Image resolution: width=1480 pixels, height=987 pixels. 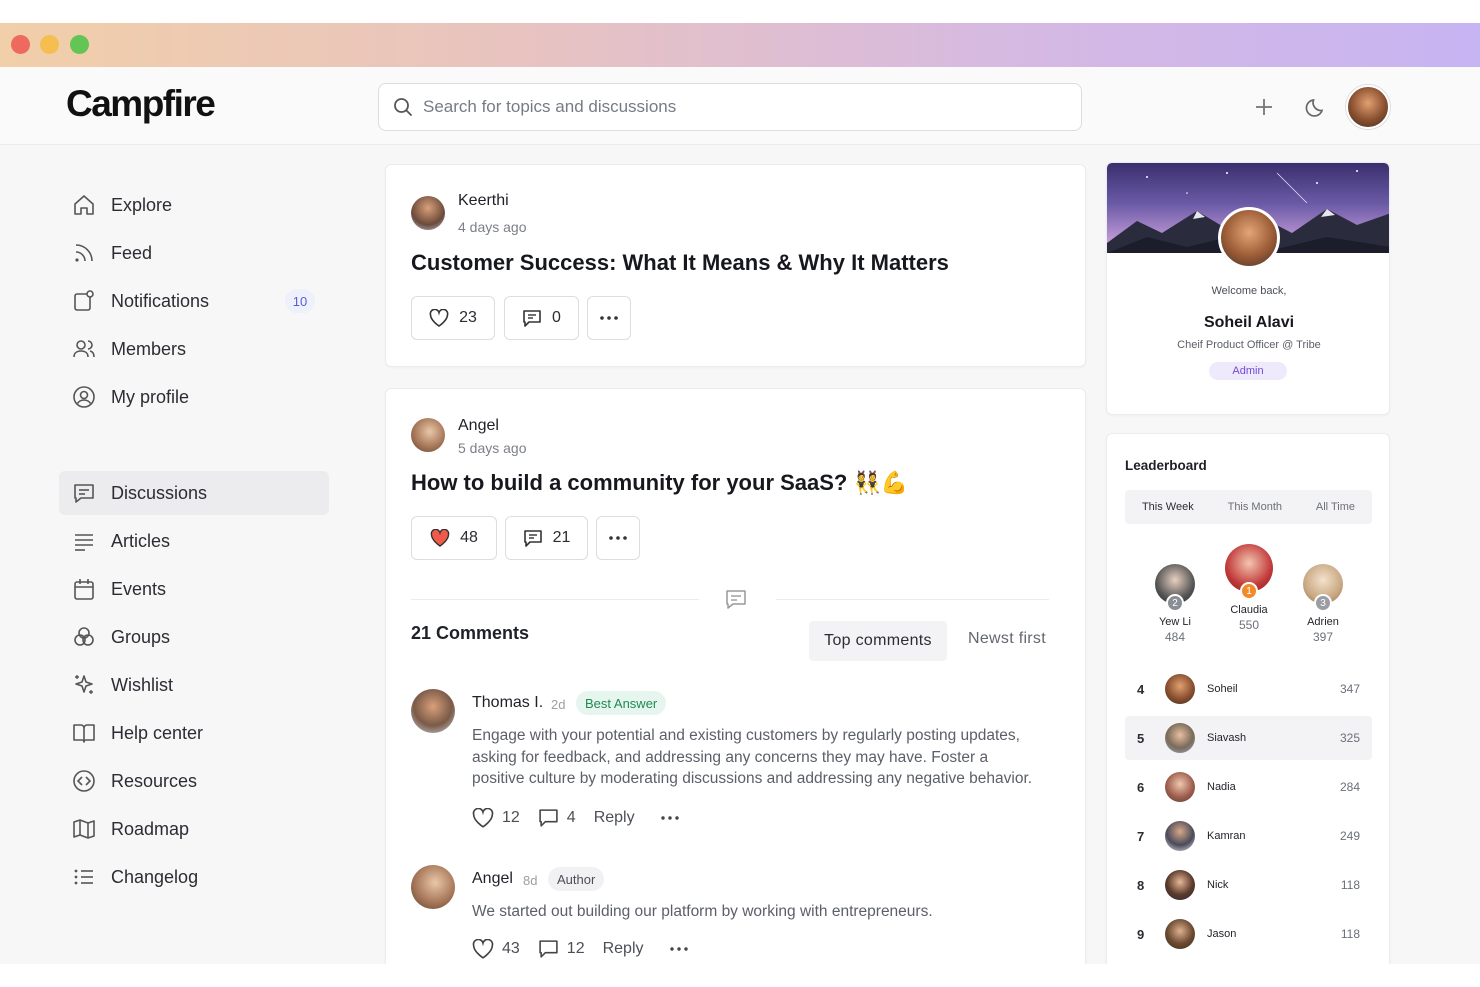 What do you see at coordinates (1248, 371) in the screenshot?
I see `admin-badge: Admin` at bounding box center [1248, 371].